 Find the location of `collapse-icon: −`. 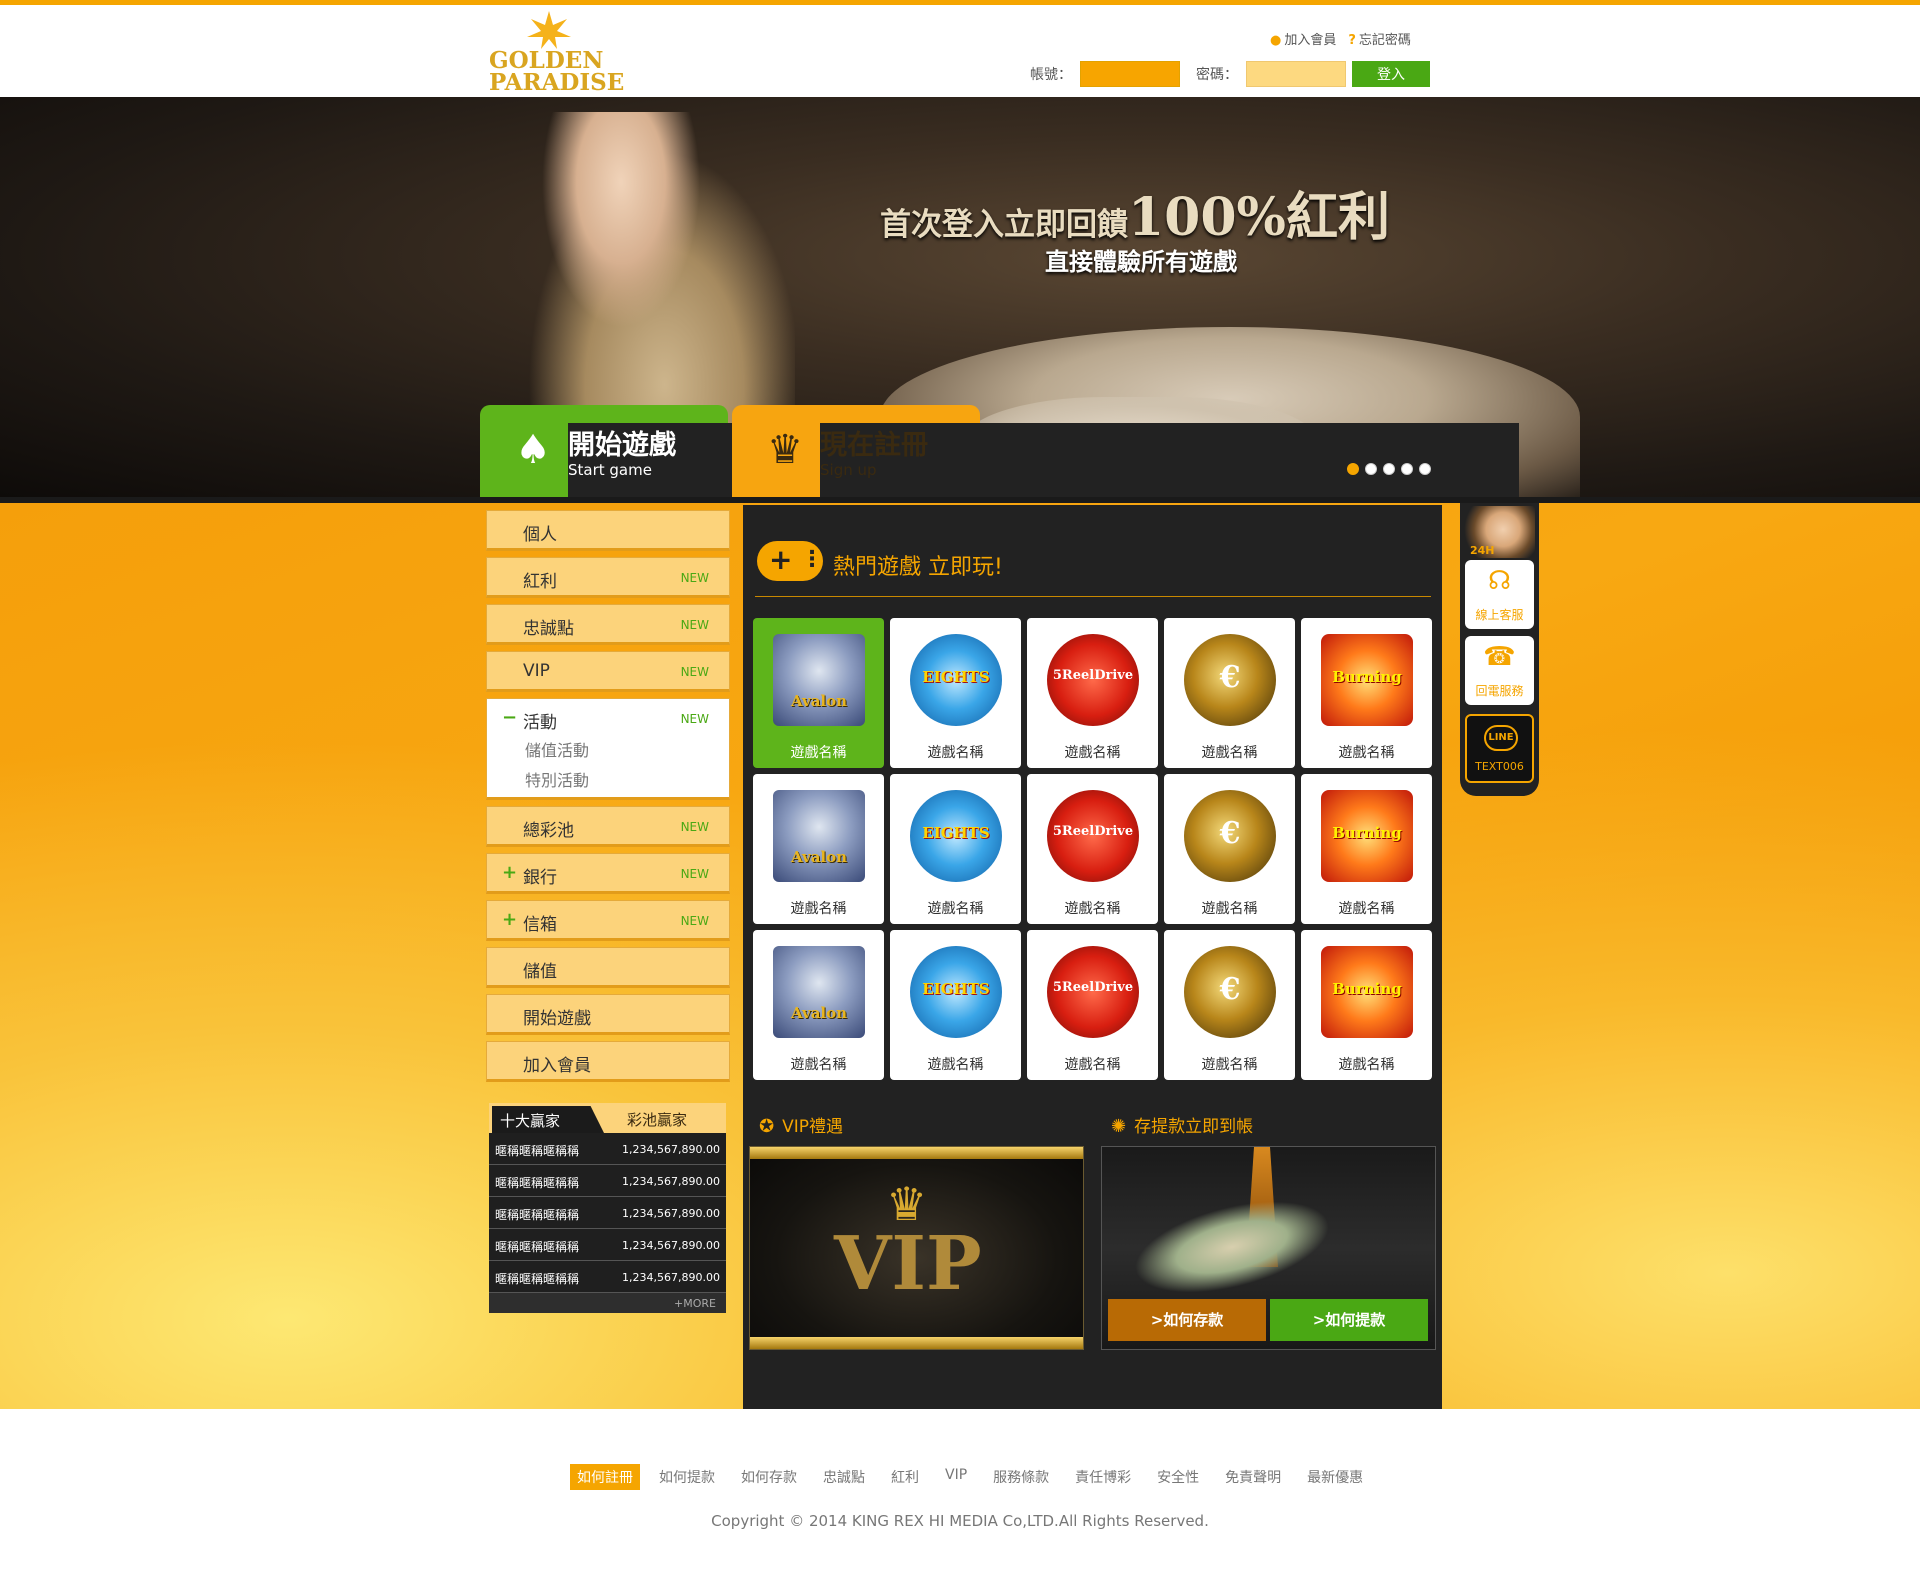

collapse-icon: − is located at coordinates (509, 717).